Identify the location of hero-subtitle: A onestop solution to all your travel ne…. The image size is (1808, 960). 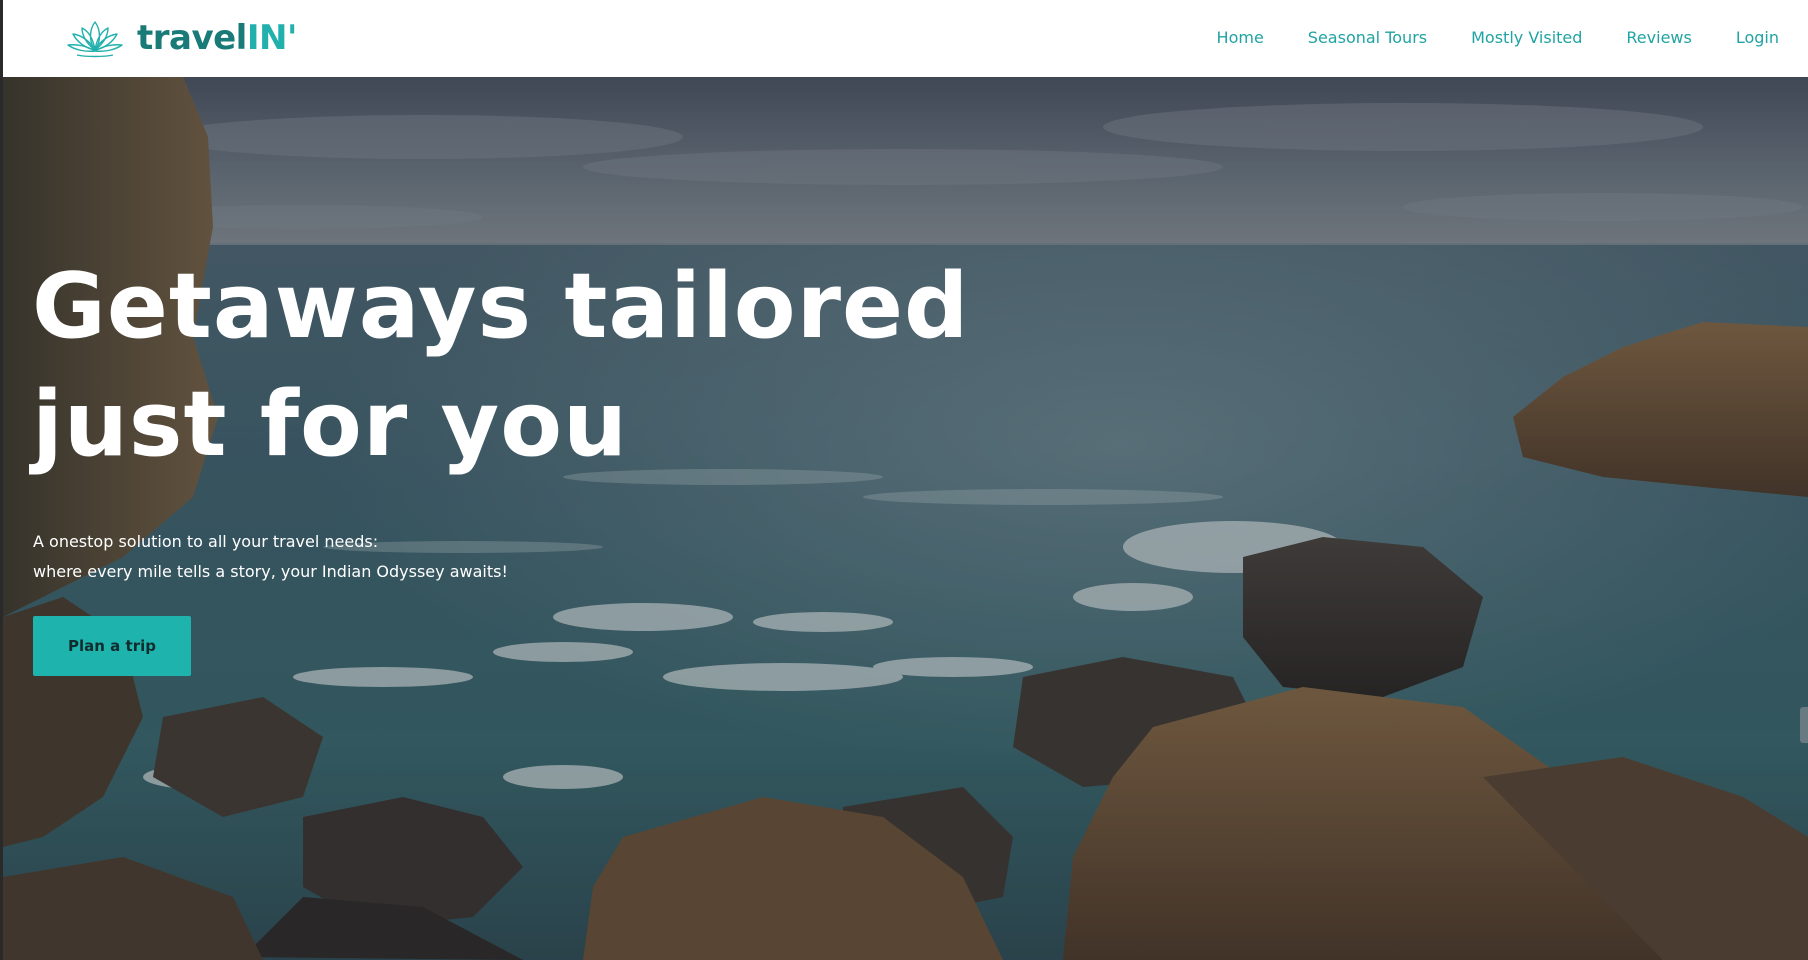
(270, 557).